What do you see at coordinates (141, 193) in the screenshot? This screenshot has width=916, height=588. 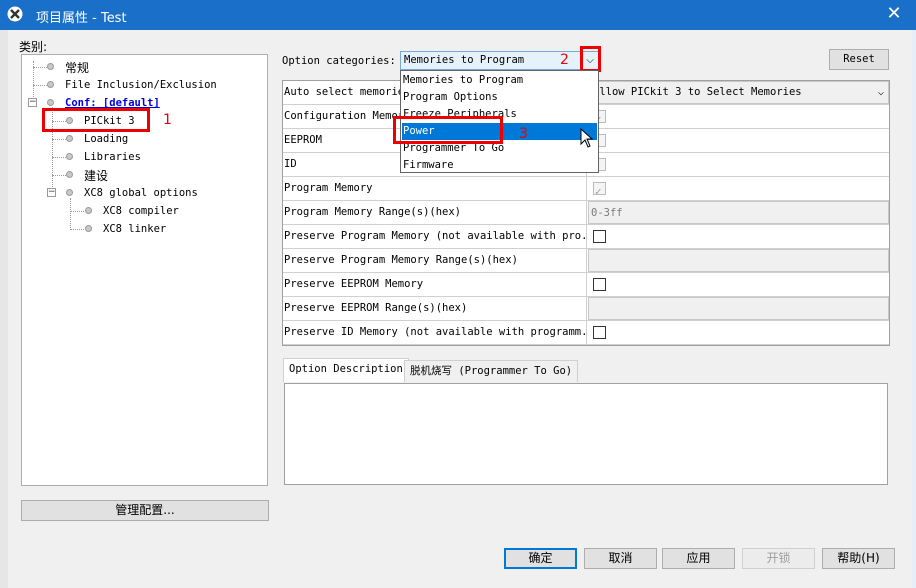 I see `tree-item-xc8-global: XC8 global options` at bounding box center [141, 193].